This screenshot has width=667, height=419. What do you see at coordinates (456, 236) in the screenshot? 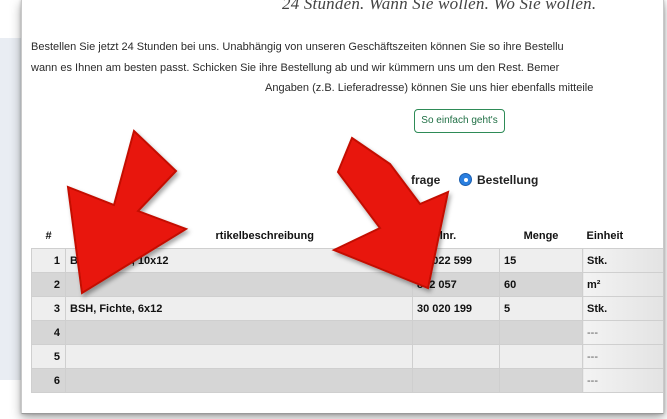
I see `column-header-article-number: rtikelnr.` at bounding box center [456, 236].